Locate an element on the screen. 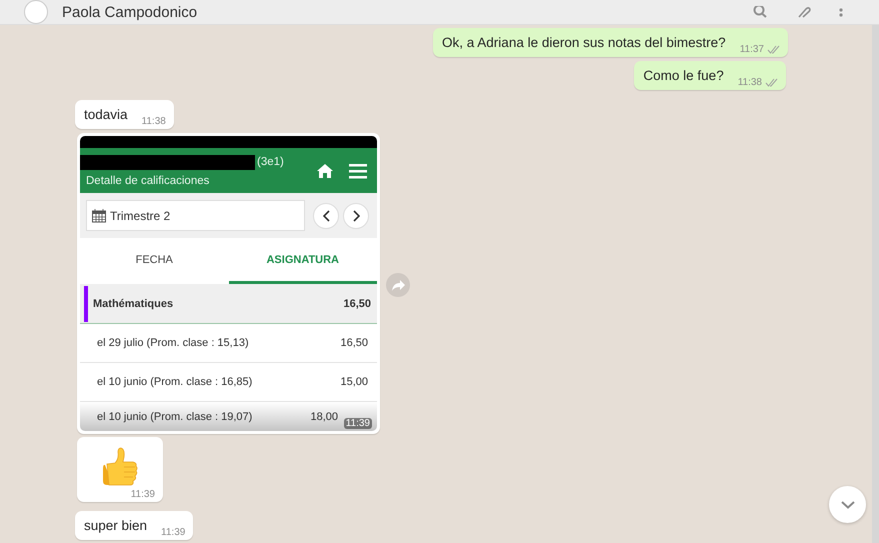  message-text: Como le fue? is located at coordinates (683, 76).